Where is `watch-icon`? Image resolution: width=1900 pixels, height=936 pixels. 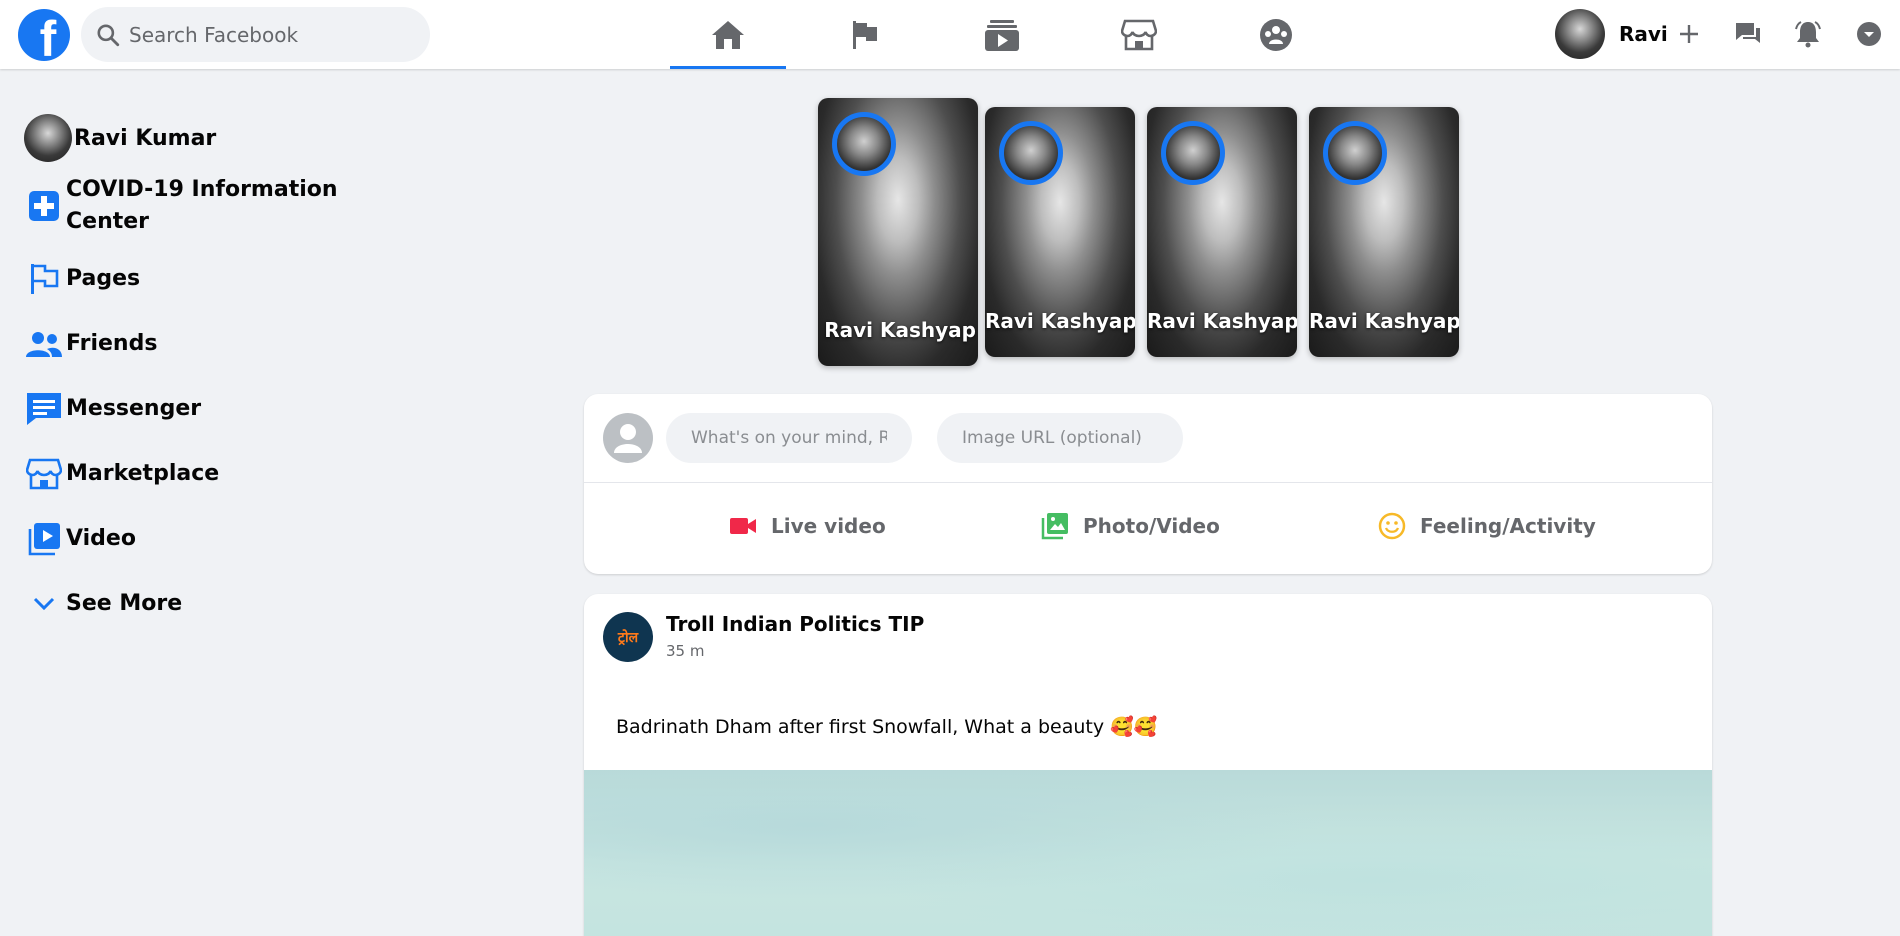 watch-icon is located at coordinates (1002, 35).